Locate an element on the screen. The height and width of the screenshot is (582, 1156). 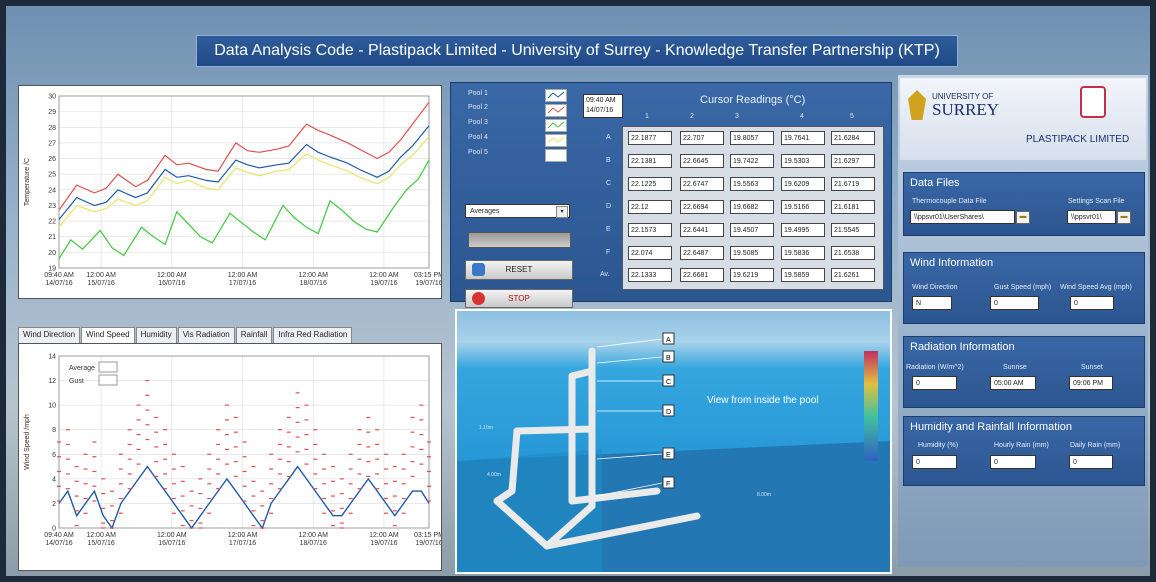
radiation-field: 0 is located at coordinates (934, 383).